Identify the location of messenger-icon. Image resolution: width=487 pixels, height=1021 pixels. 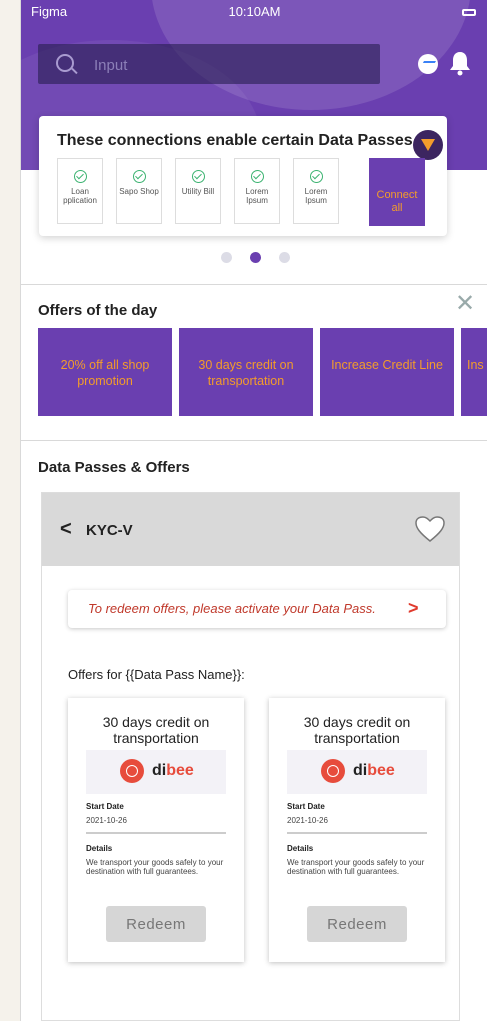
(428, 64).